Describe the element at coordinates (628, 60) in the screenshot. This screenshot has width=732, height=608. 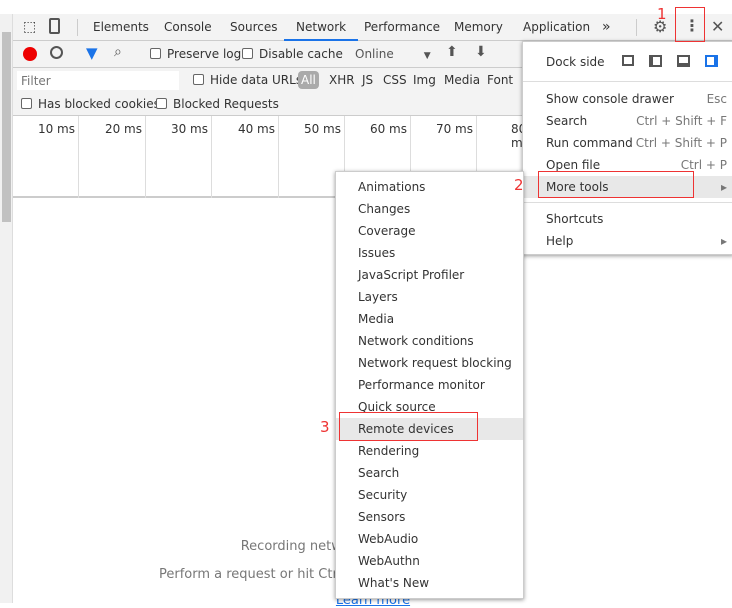
I see `undock-icon` at that location.